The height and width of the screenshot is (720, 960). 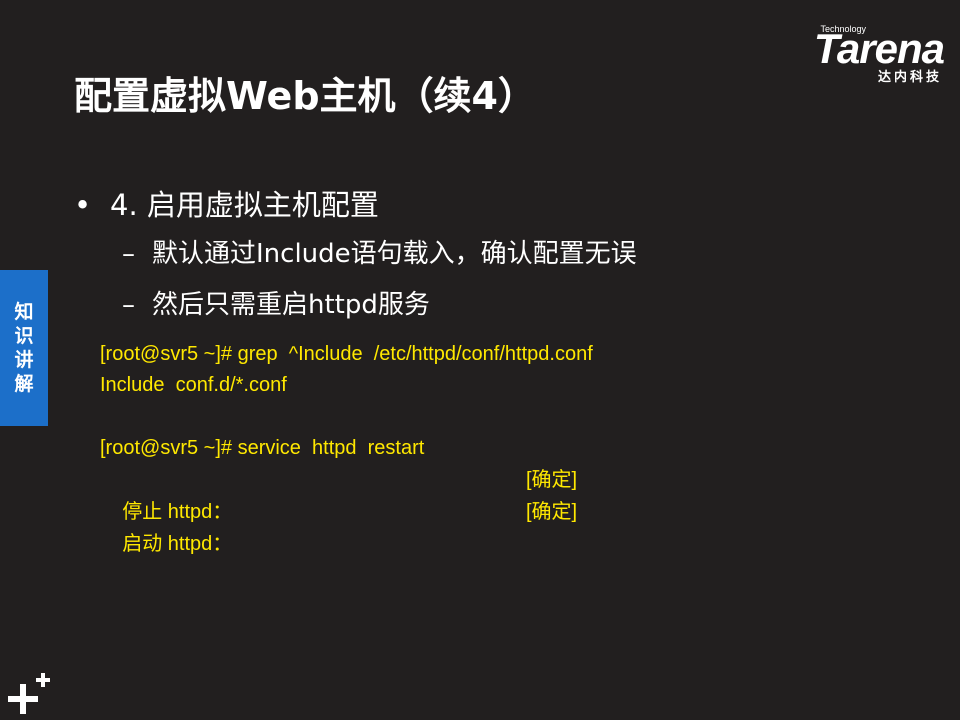 What do you see at coordinates (177, 544) in the screenshot?
I see `code-line-text: 启动 httpd：` at bounding box center [177, 544].